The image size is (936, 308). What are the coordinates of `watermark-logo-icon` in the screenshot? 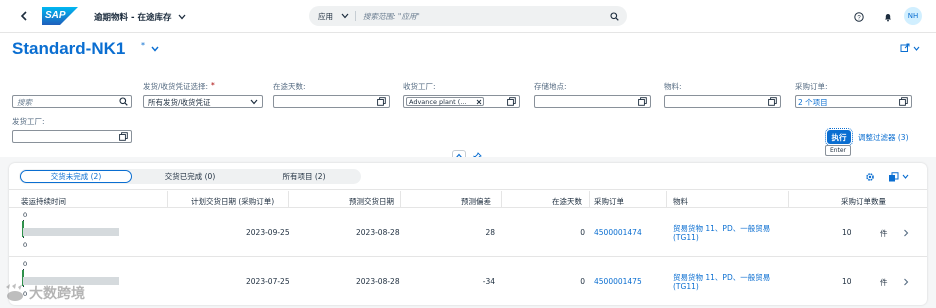 It's located at (14, 292).